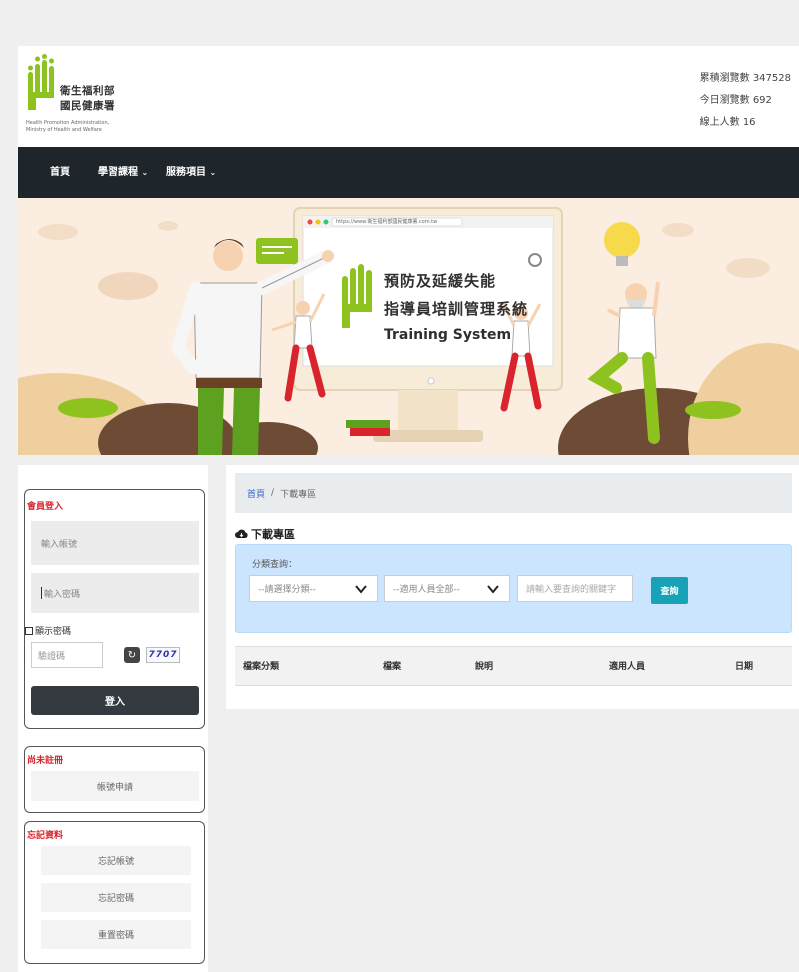 The width and height of the screenshot is (799, 972). Describe the element at coordinates (513, 493) in the screenshot. I see `breadcrumb: 首頁 / 下載專區` at that location.